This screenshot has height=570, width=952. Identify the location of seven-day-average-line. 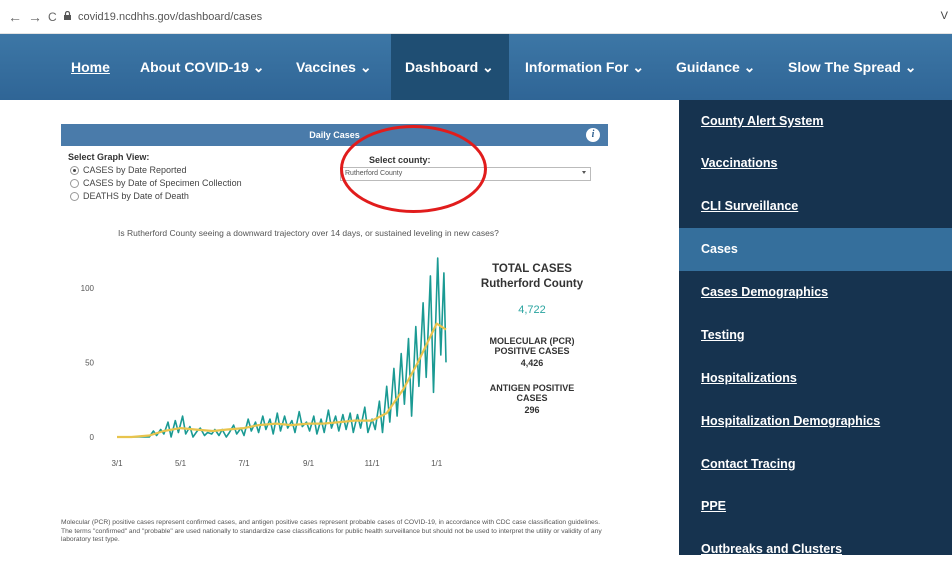
(282, 380).